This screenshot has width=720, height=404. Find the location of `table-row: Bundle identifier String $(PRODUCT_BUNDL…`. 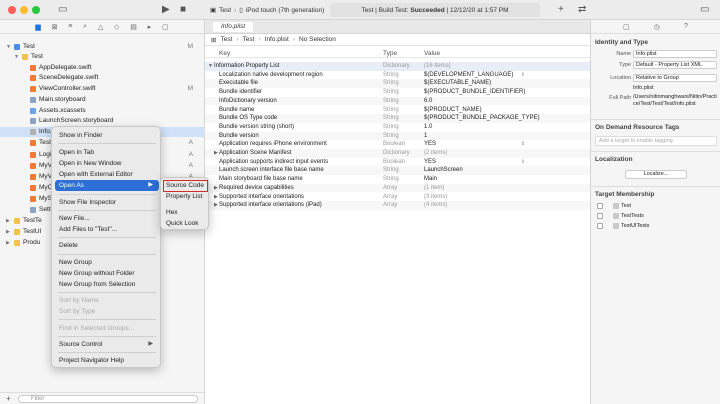

table-row: Bundle identifier String $(PRODUCT_BUNDL… is located at coordinates (397, 92).